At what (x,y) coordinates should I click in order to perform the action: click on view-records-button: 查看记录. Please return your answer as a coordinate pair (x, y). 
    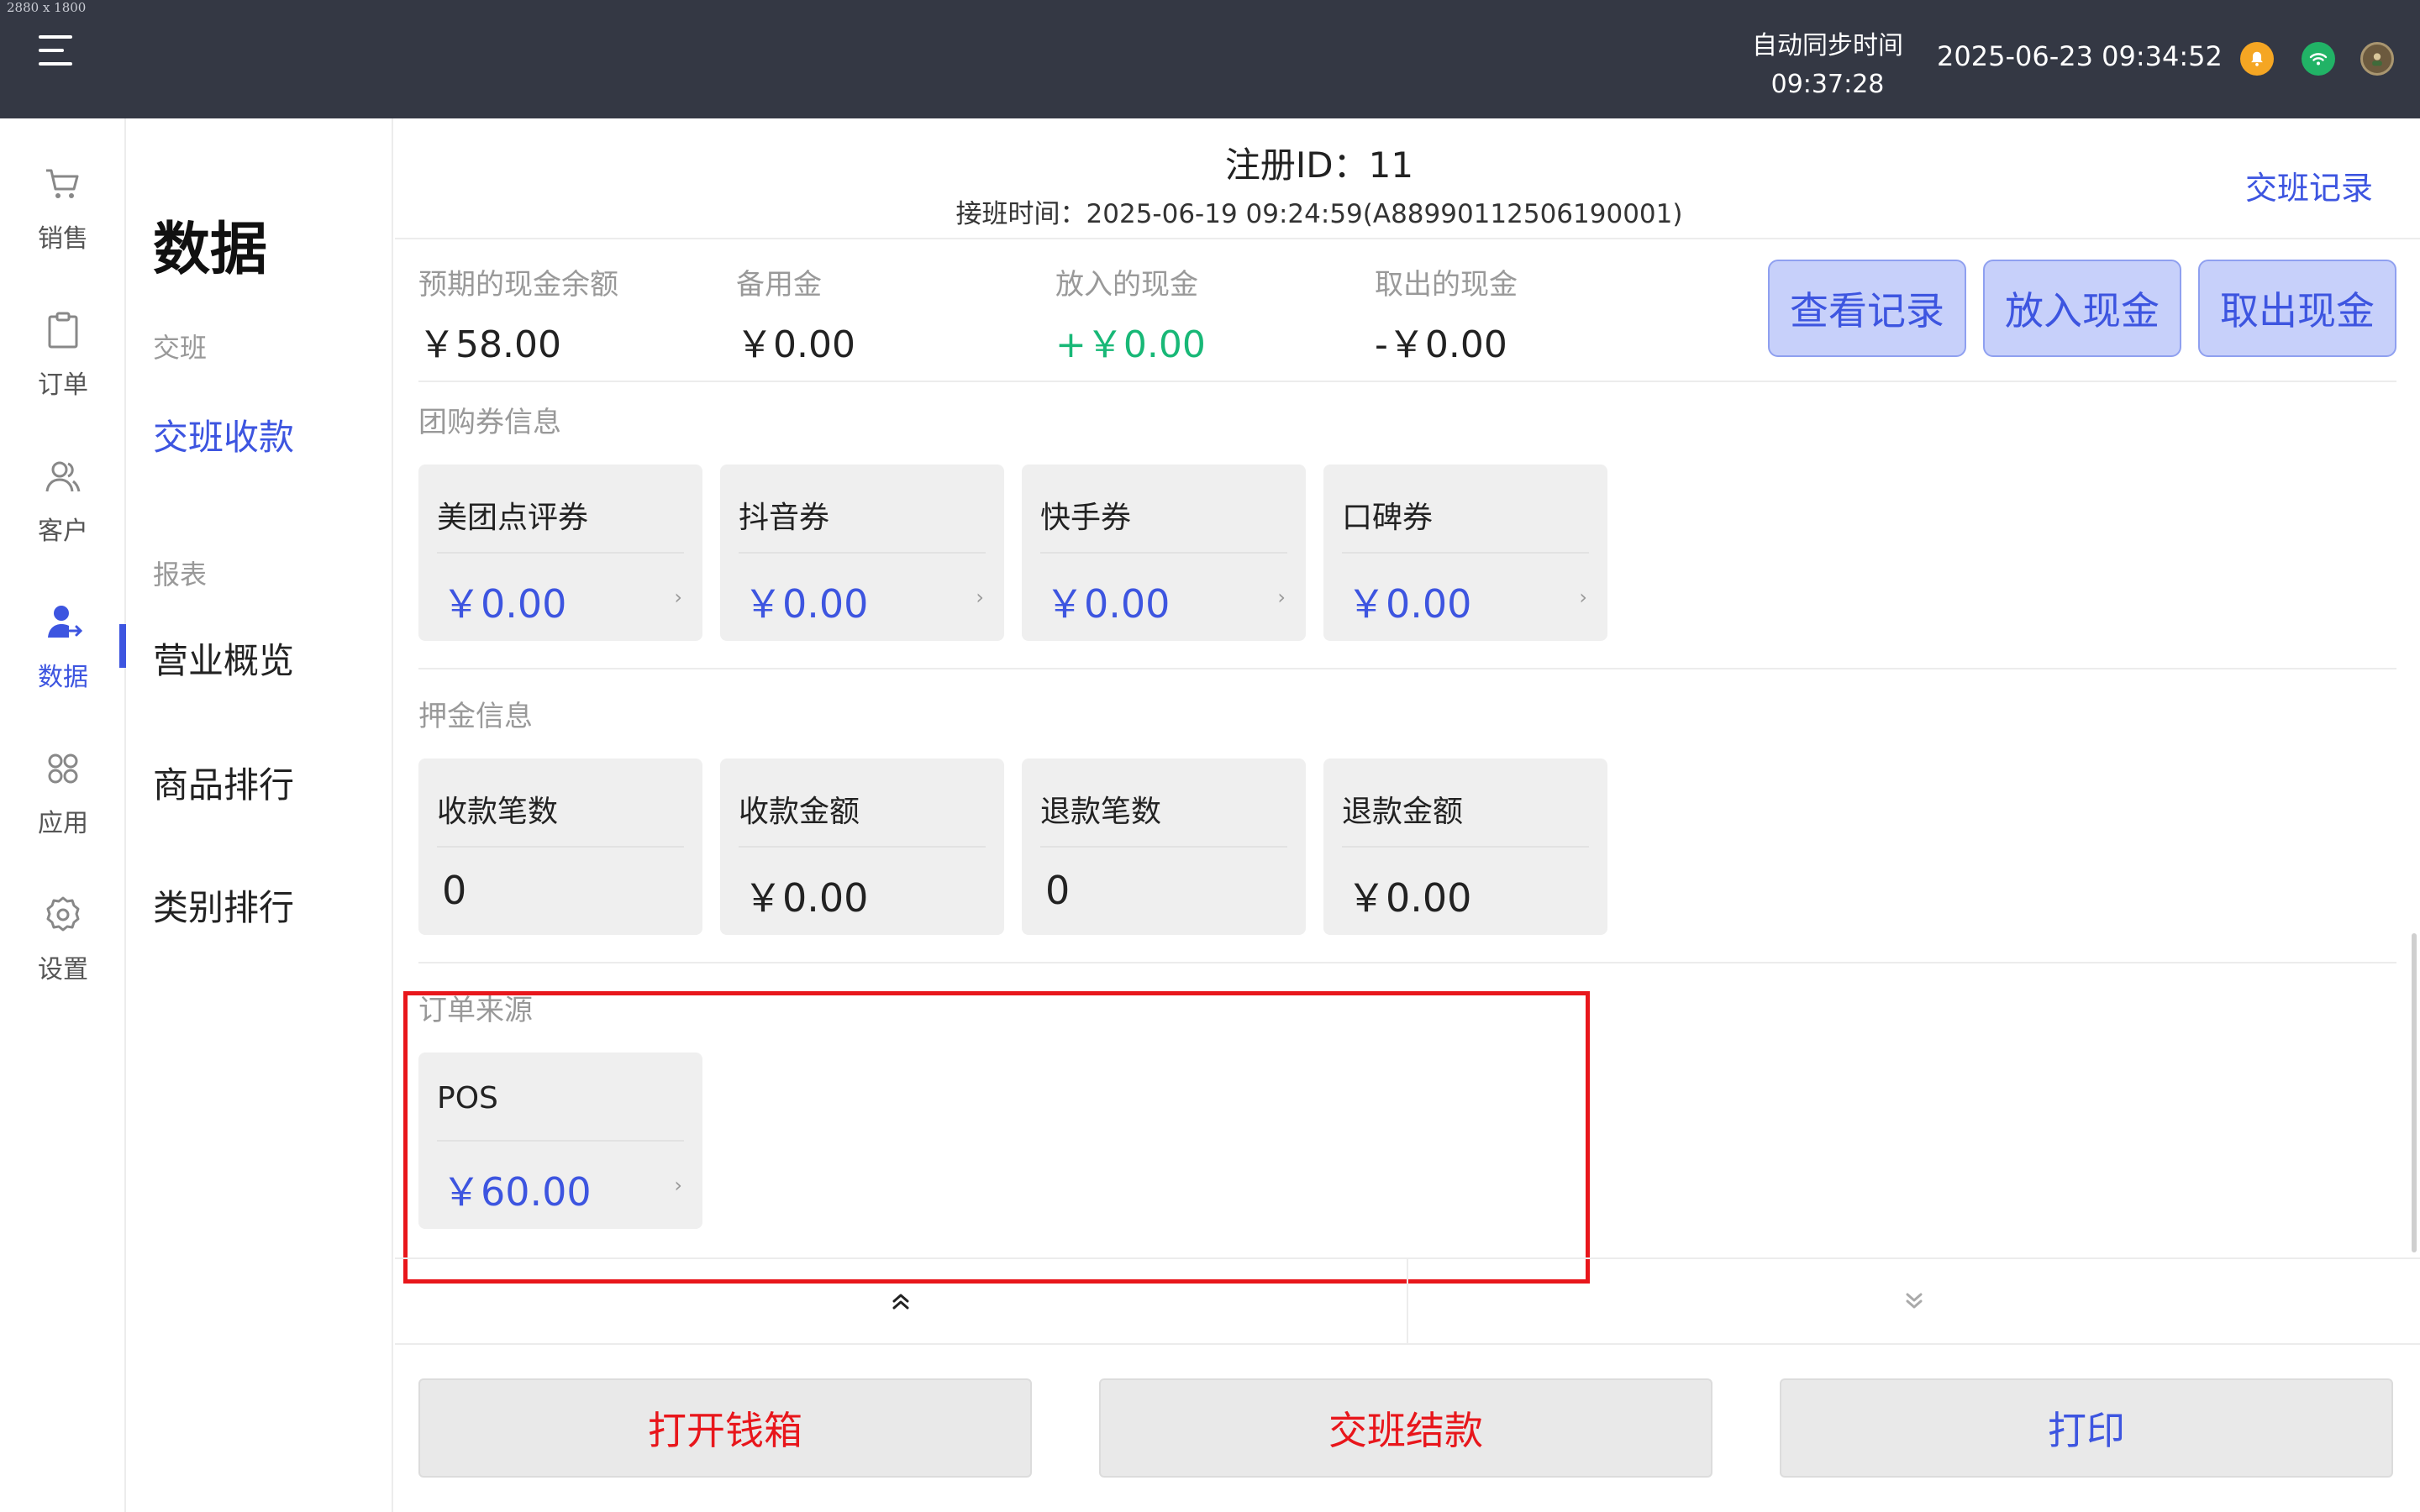
    Looking at the image, I should click on (1867, 308).